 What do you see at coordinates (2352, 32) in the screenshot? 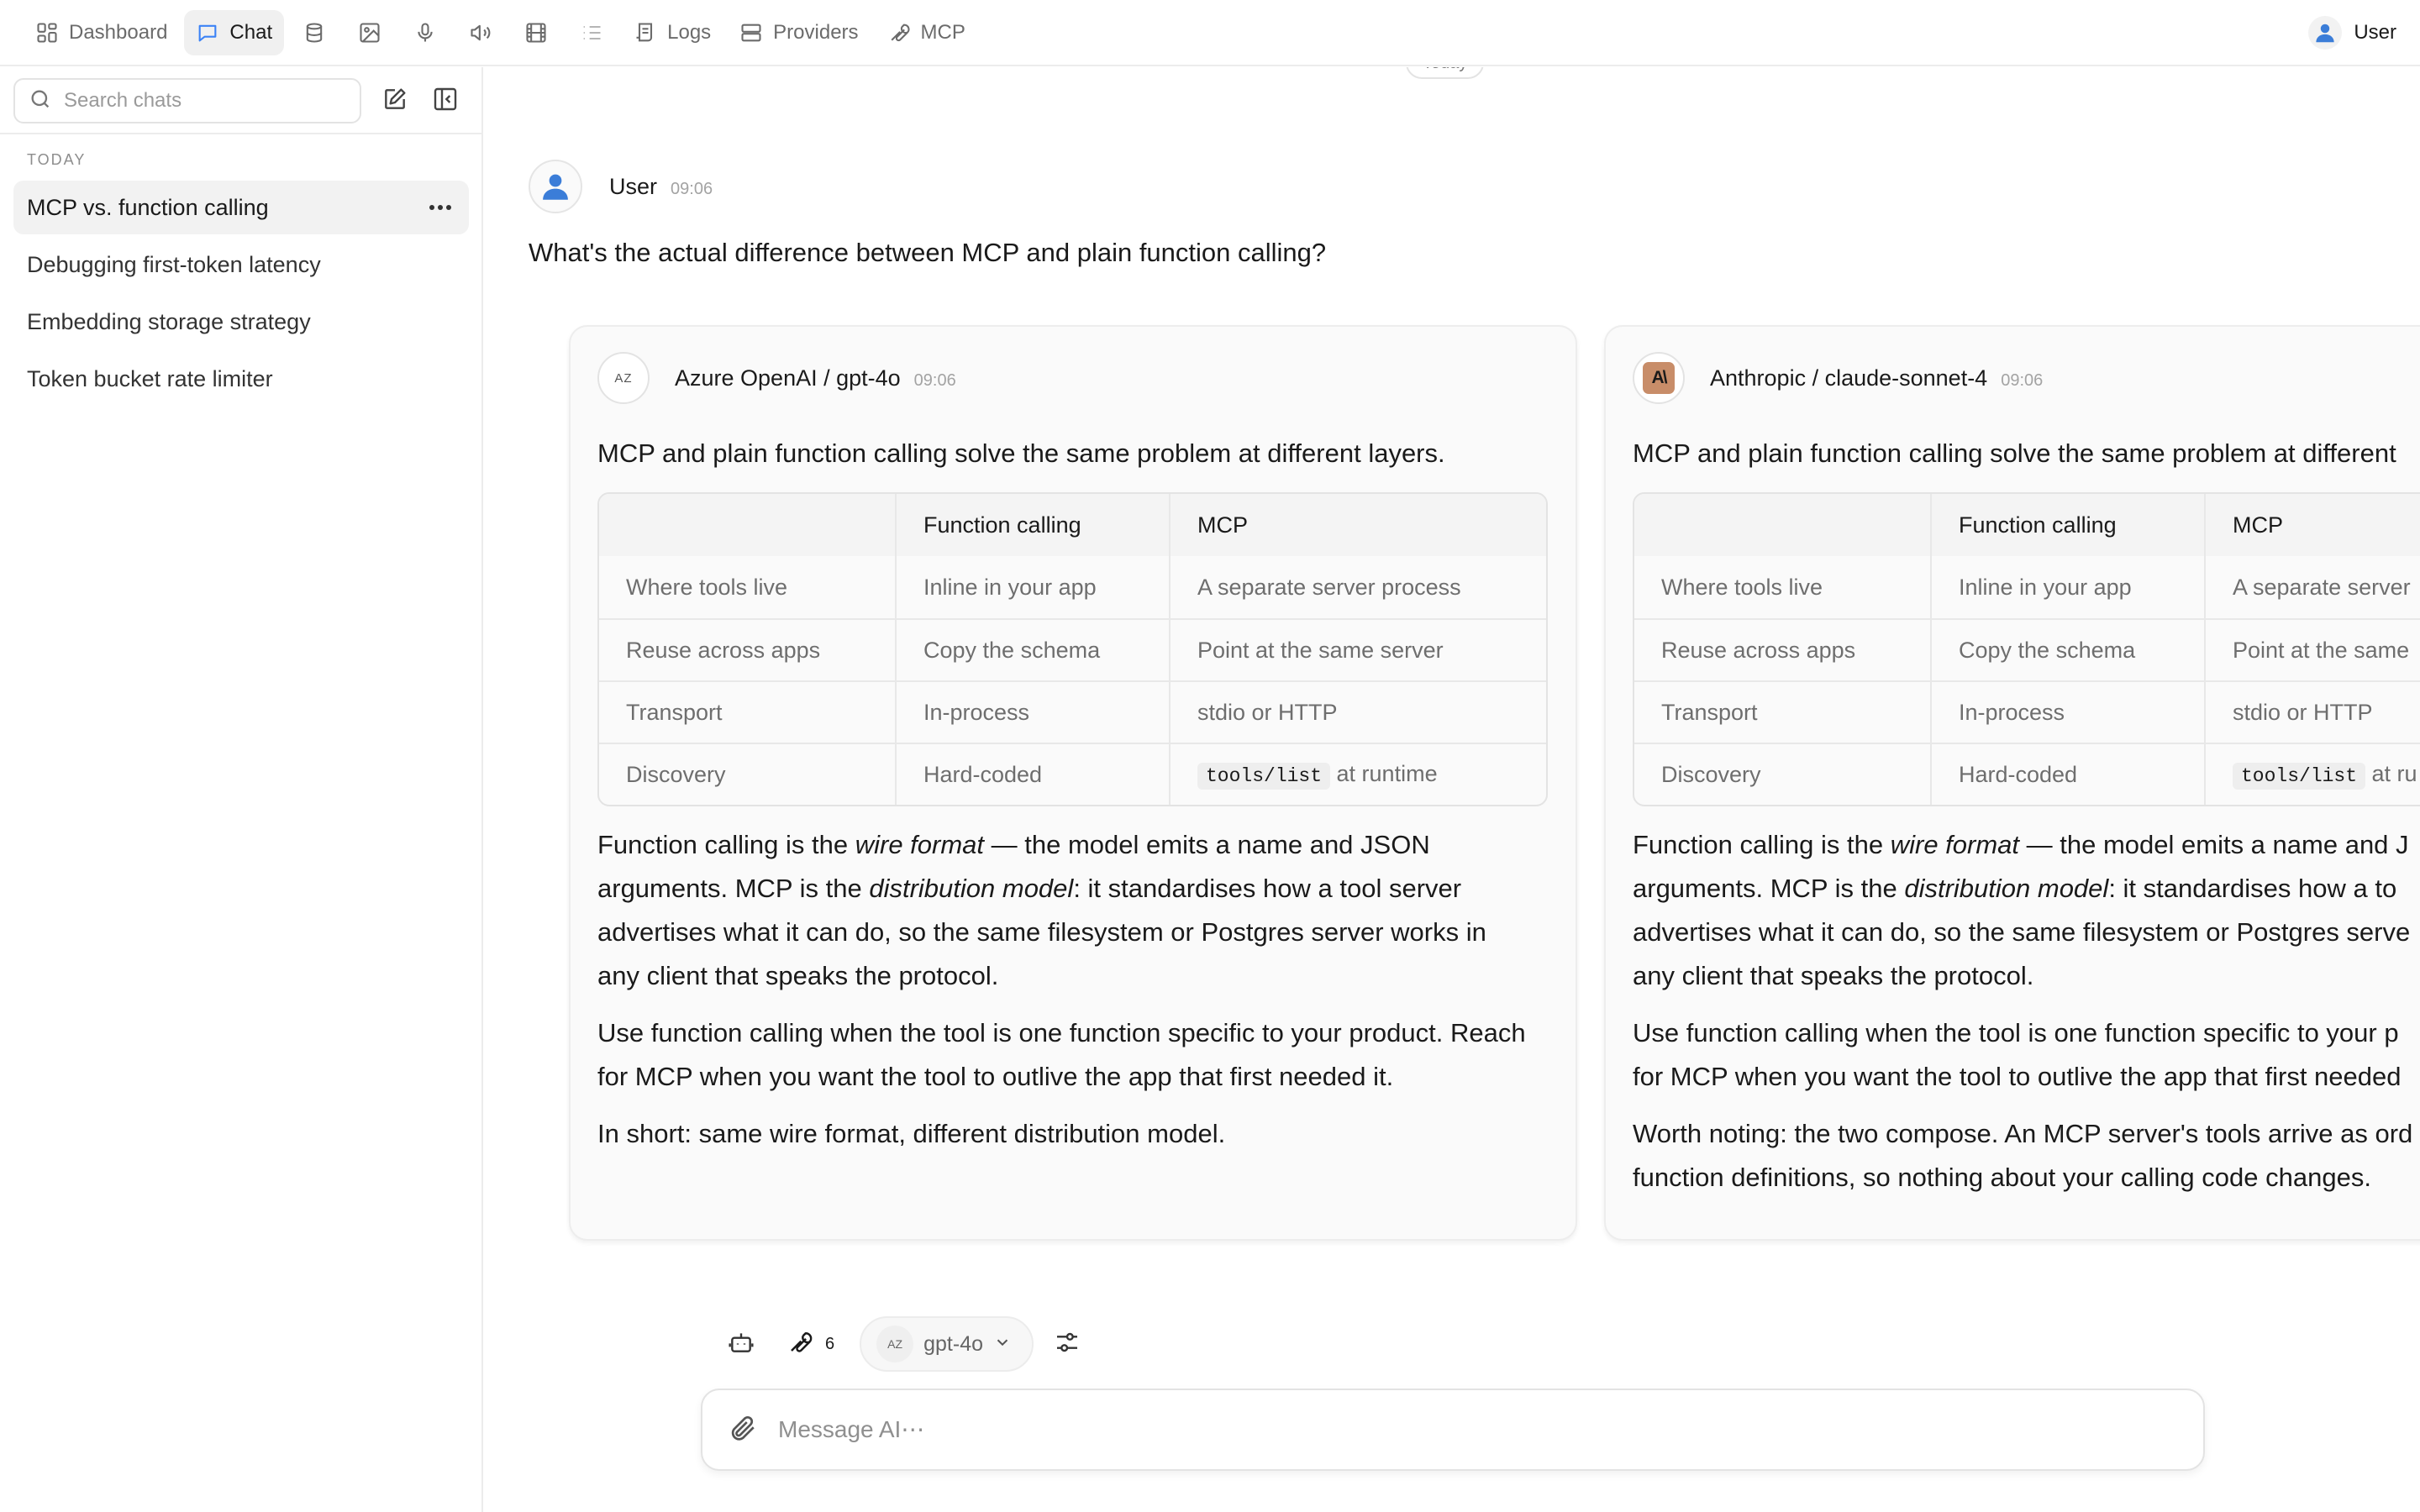
I see `user-menu: User` at bounding box center [2352, 32].